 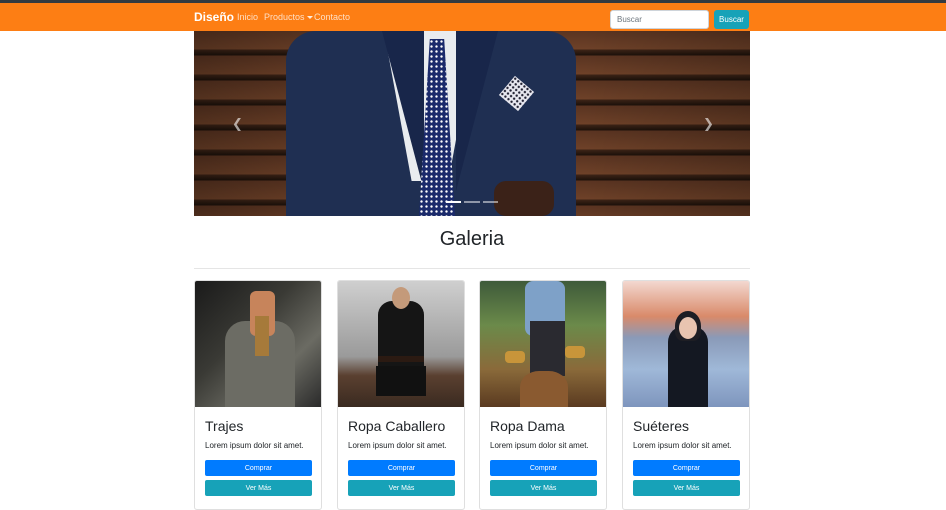 What do you see at coordinates (332, 17) in the screenshot?
I see `nav-link-contacto: Contacto` at bounding box center [332, 17].